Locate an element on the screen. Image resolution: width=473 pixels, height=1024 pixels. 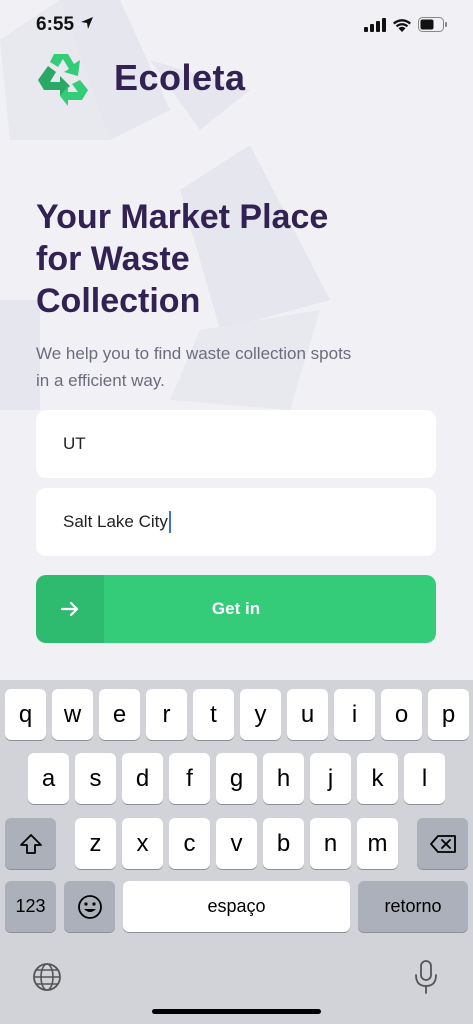
wifi-icon is located at coordinates (402, 25).